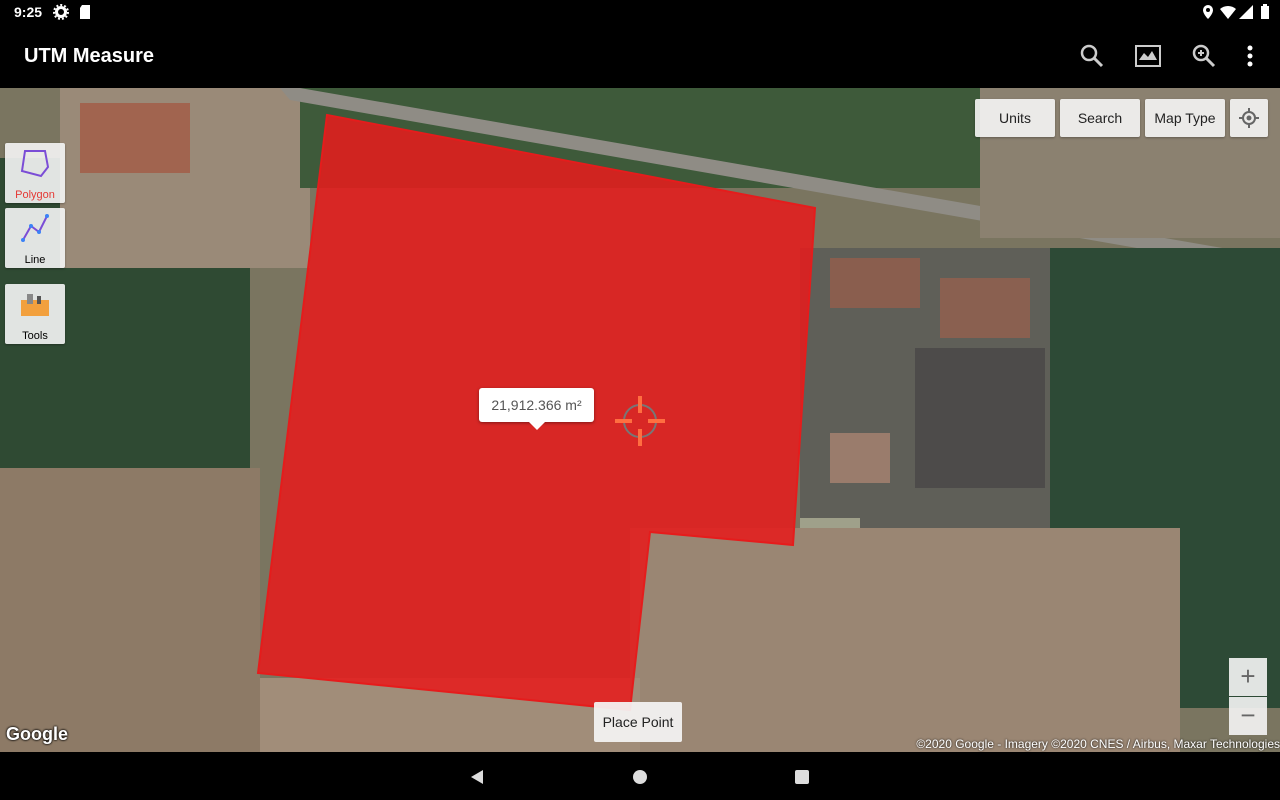 Image resolution: width=1280 pixels, height=800 pixels. What do you see at coordinates (1250, 56) in the screenshot?
I see `more-vert-icon` at bounding box center [1250, 56].